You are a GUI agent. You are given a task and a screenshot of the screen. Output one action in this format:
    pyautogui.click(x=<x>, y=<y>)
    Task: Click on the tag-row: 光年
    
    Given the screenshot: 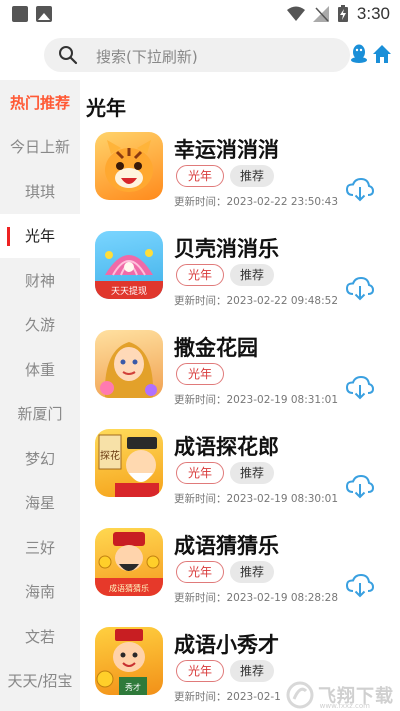 What is the action you would take?
    pyautogui.click(x=200, y=374)
    